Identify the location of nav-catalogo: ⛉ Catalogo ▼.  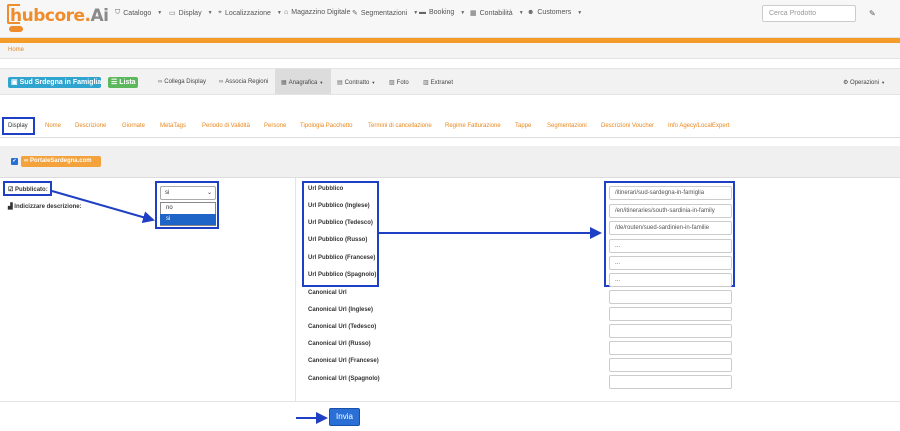
(138, 13).